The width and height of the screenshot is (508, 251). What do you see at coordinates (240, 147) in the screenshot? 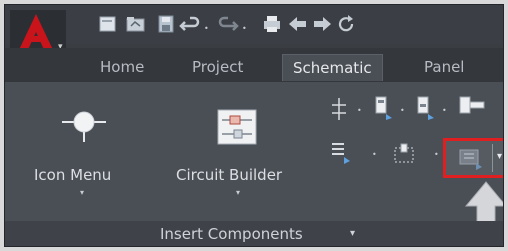
I see `circuit-builder-button: Circuit Builder ▾` at bounding box center [240, 147].